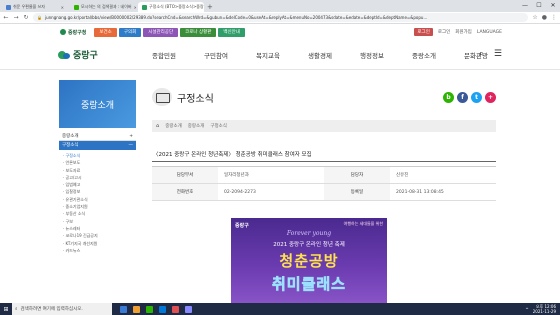 The image size is (560, 315). I want to click on browser-tab: 쉬운 우편물을 쓰자 ✕, so click(35, 7).